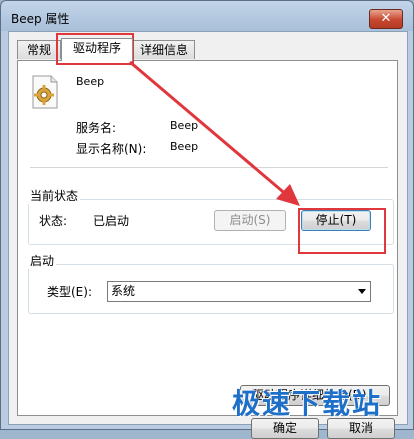  I want to click on tab-driver: 驱动程序, so click(97, 49).